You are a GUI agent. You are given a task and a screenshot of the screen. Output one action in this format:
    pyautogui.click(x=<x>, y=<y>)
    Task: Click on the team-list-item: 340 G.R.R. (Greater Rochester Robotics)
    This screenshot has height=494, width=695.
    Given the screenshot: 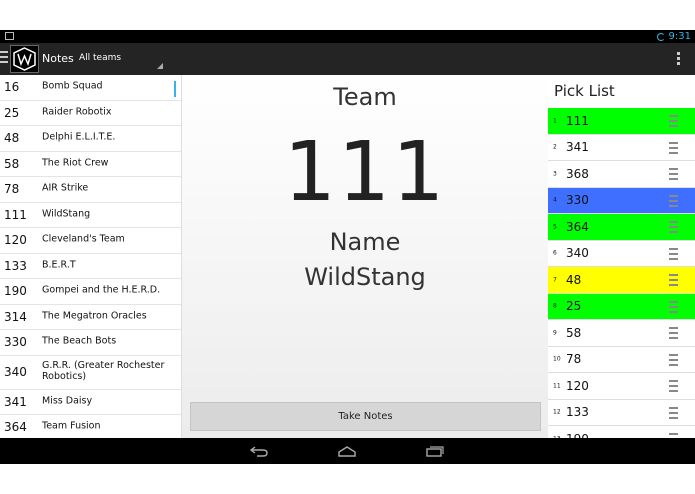 What is the action you would take?
    pyautogui.click(x=90, y=373)
    